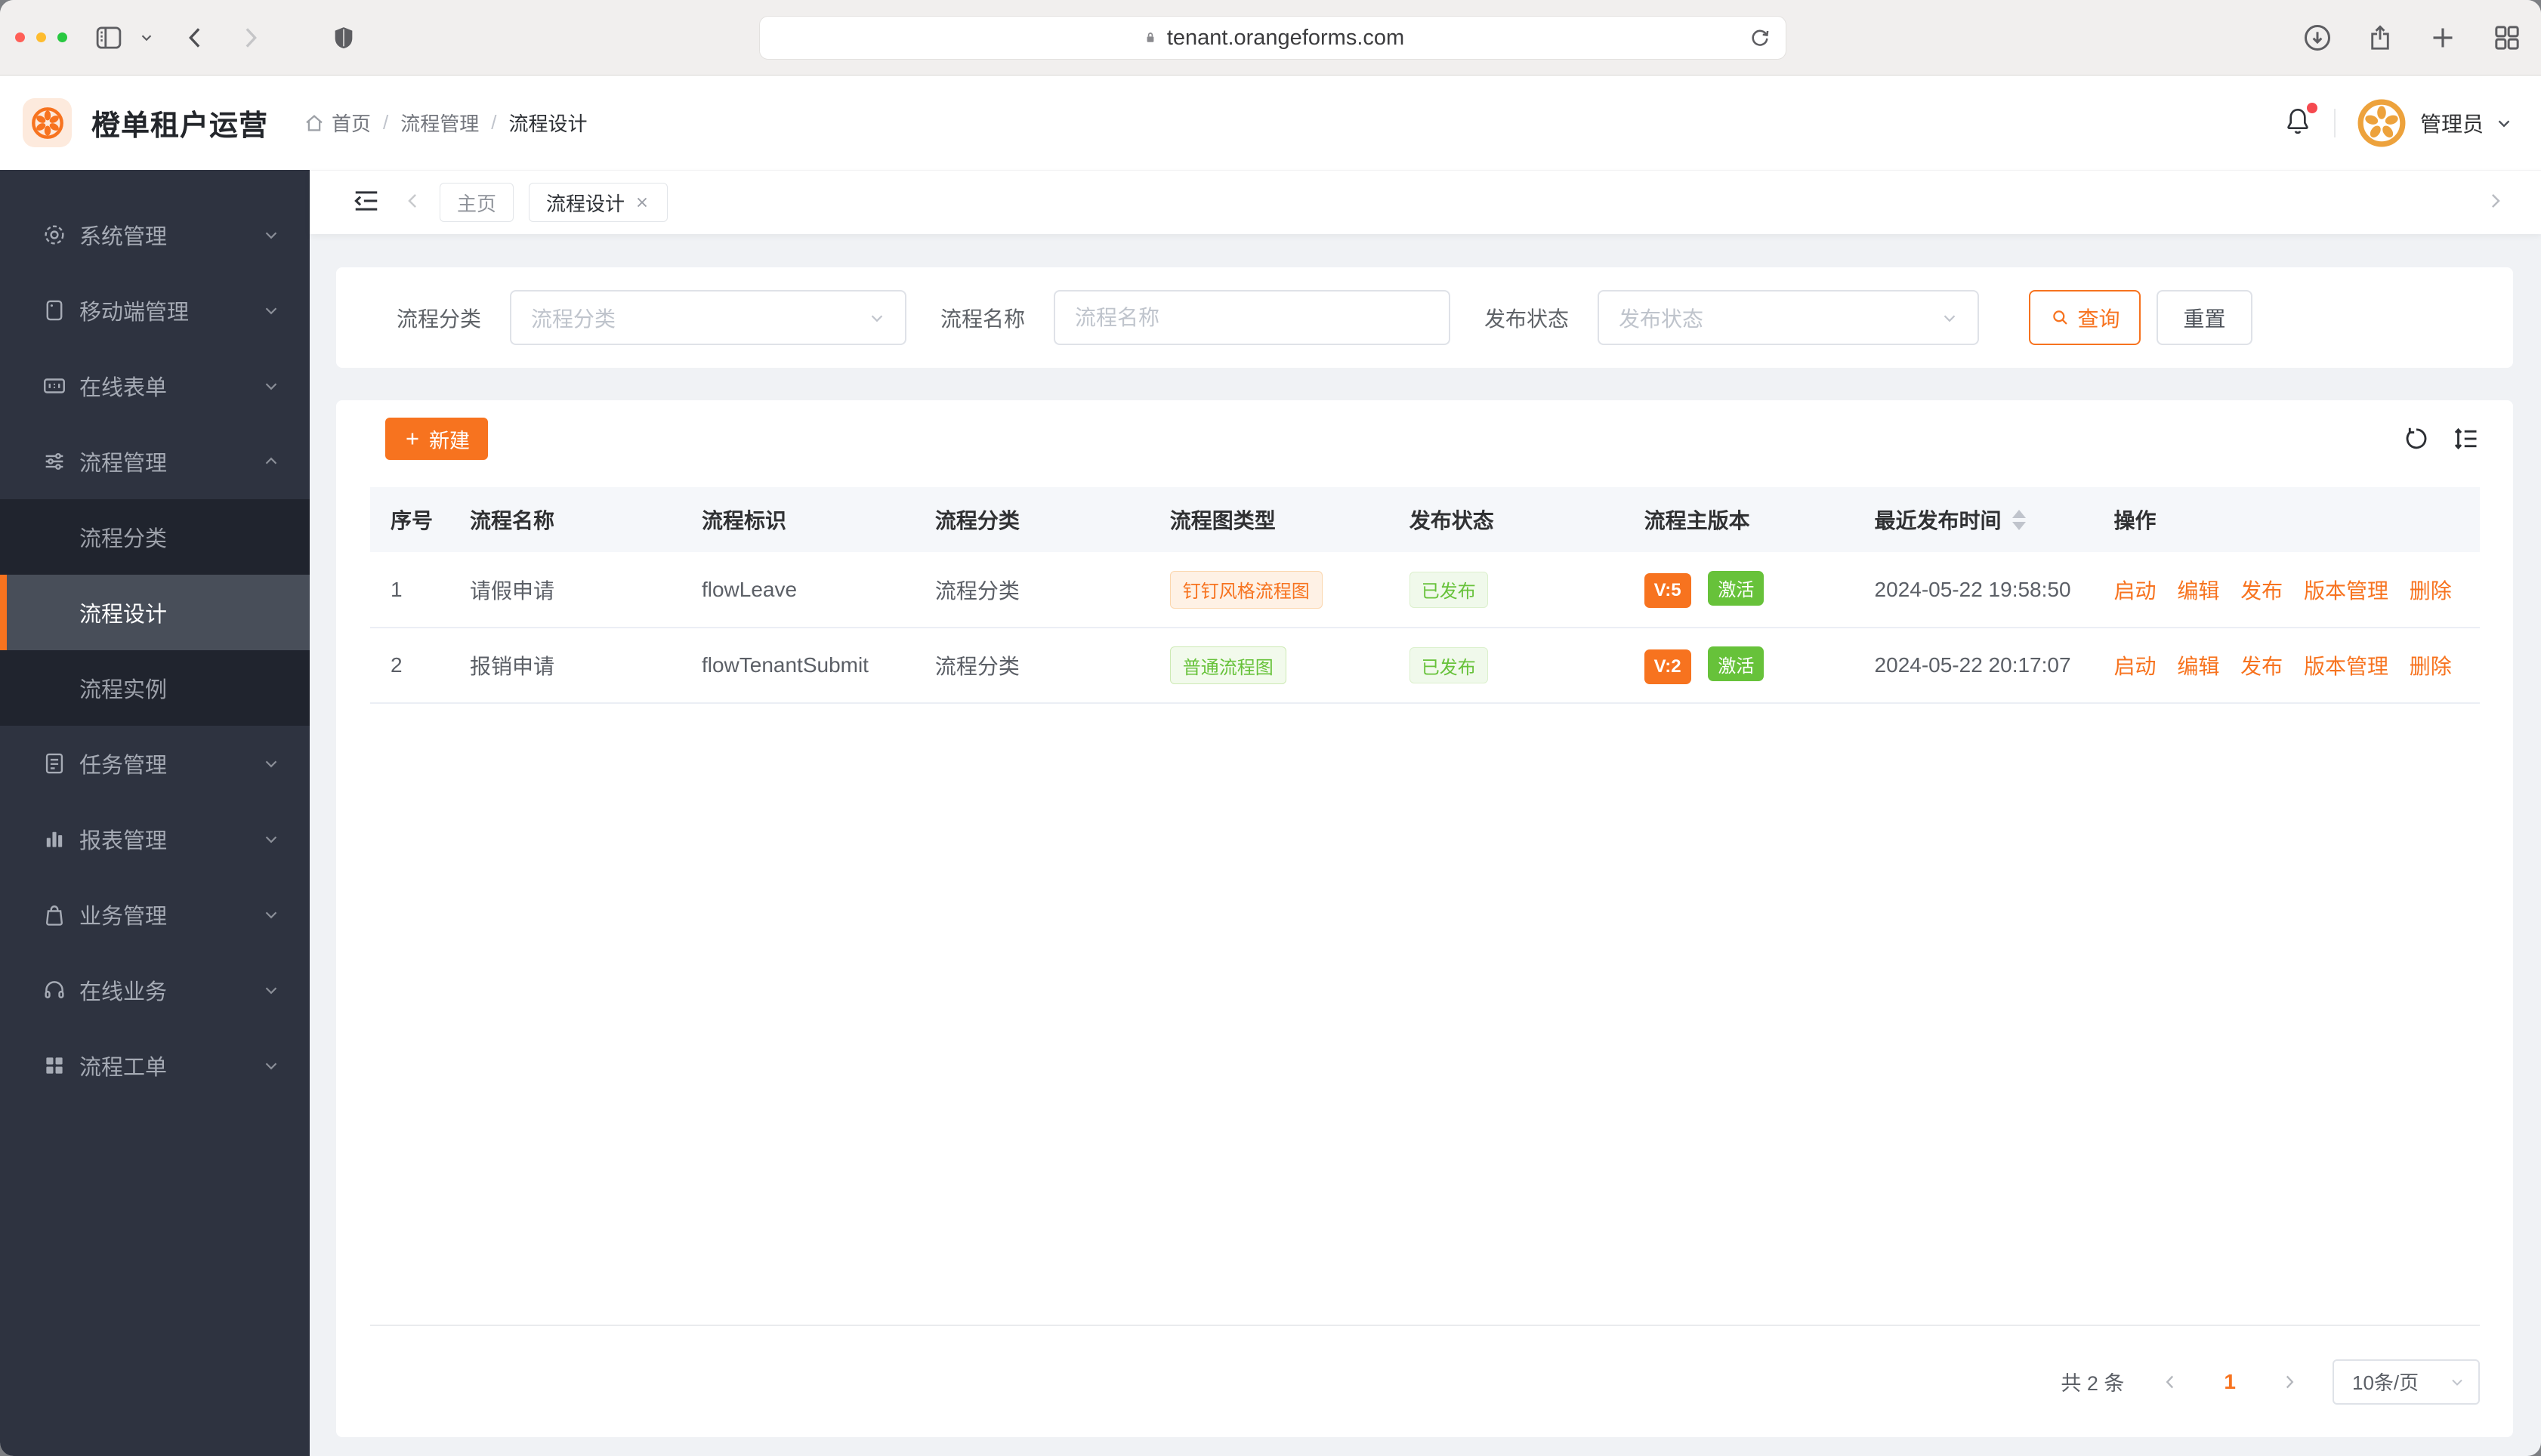  What do you see at coordinates (20, 37) in the screenshot?
I see `close-window-button` at bounding box center [20, 37].